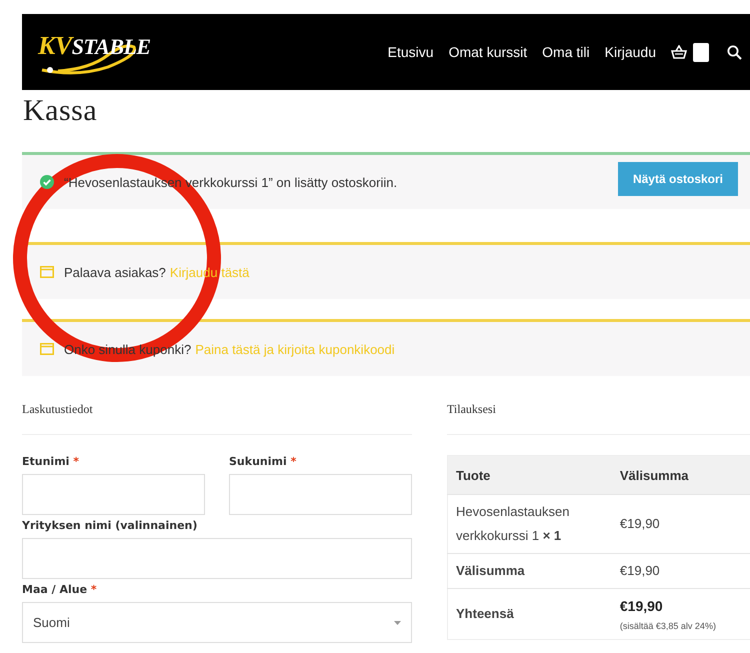  I want to click on cart-count-badge, so click(701, 52).